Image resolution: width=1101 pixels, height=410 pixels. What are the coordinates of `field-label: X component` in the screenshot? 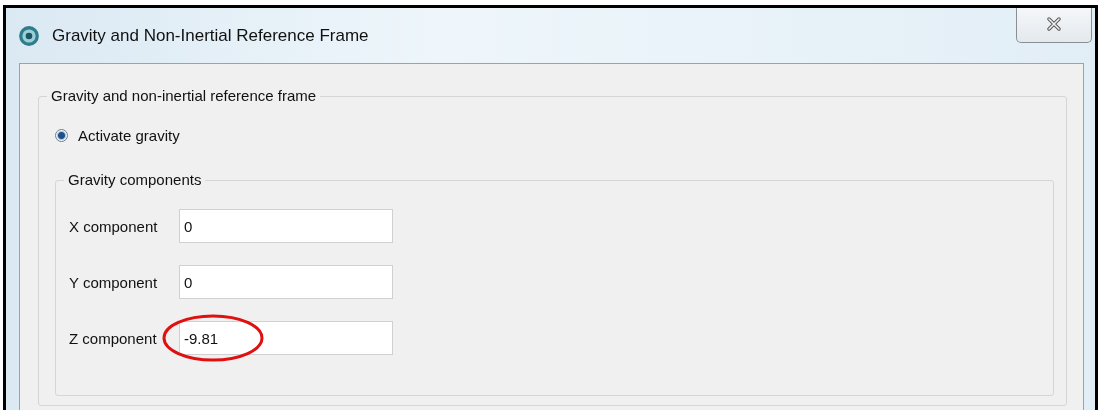 It's located at (114, 226).